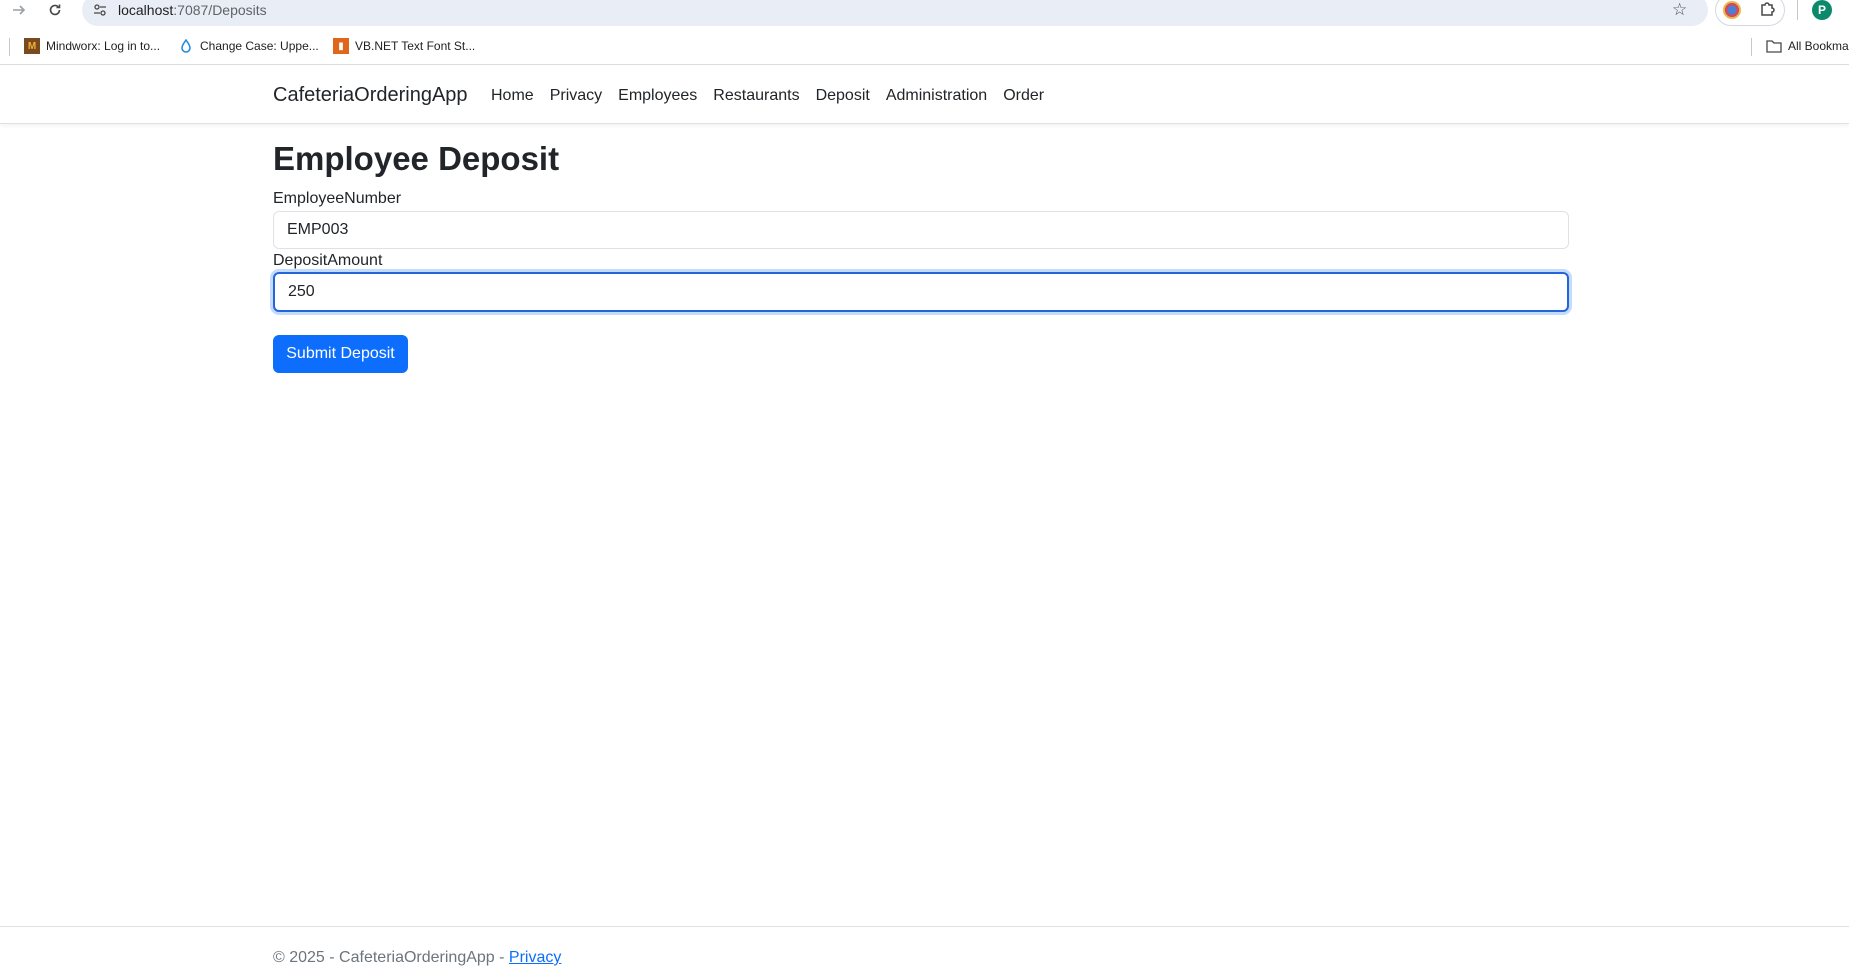  I want to click on footer: © 2025 - CafeteriaOrderingApp - Privacy, so click(924, 946).